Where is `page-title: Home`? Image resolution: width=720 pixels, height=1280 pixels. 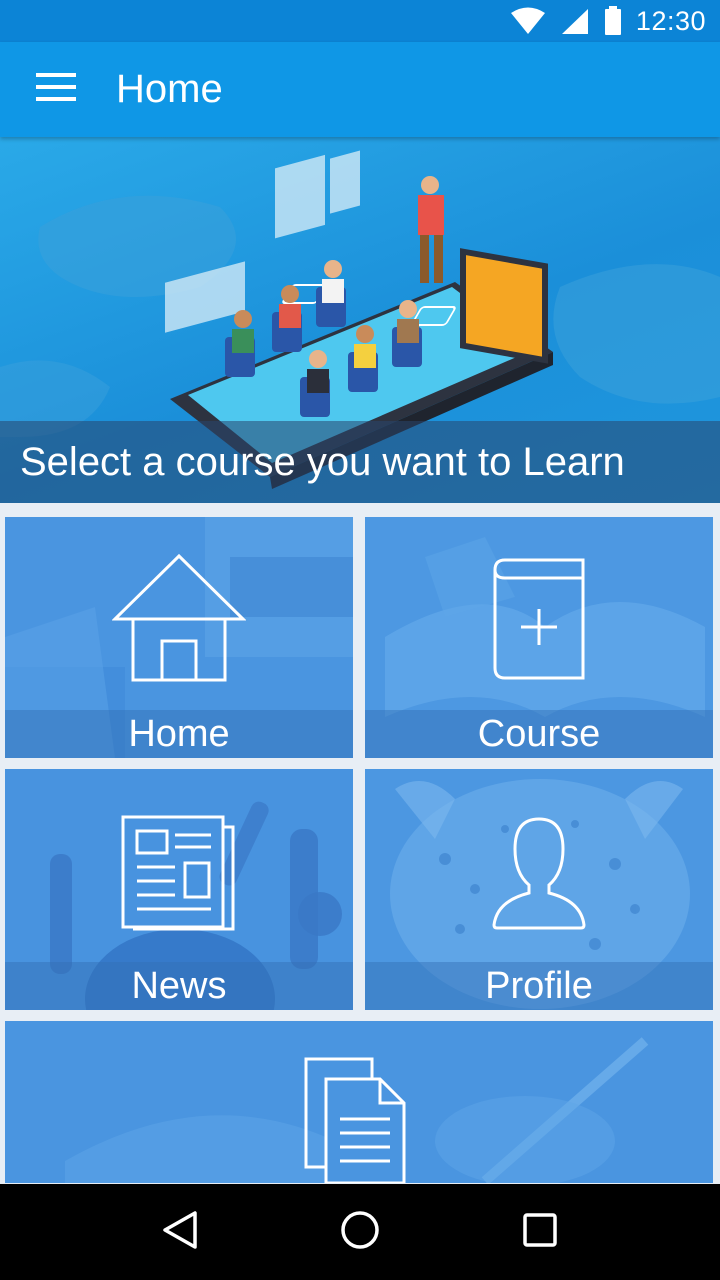
page-title: Home is located at coordinates (169, 89).